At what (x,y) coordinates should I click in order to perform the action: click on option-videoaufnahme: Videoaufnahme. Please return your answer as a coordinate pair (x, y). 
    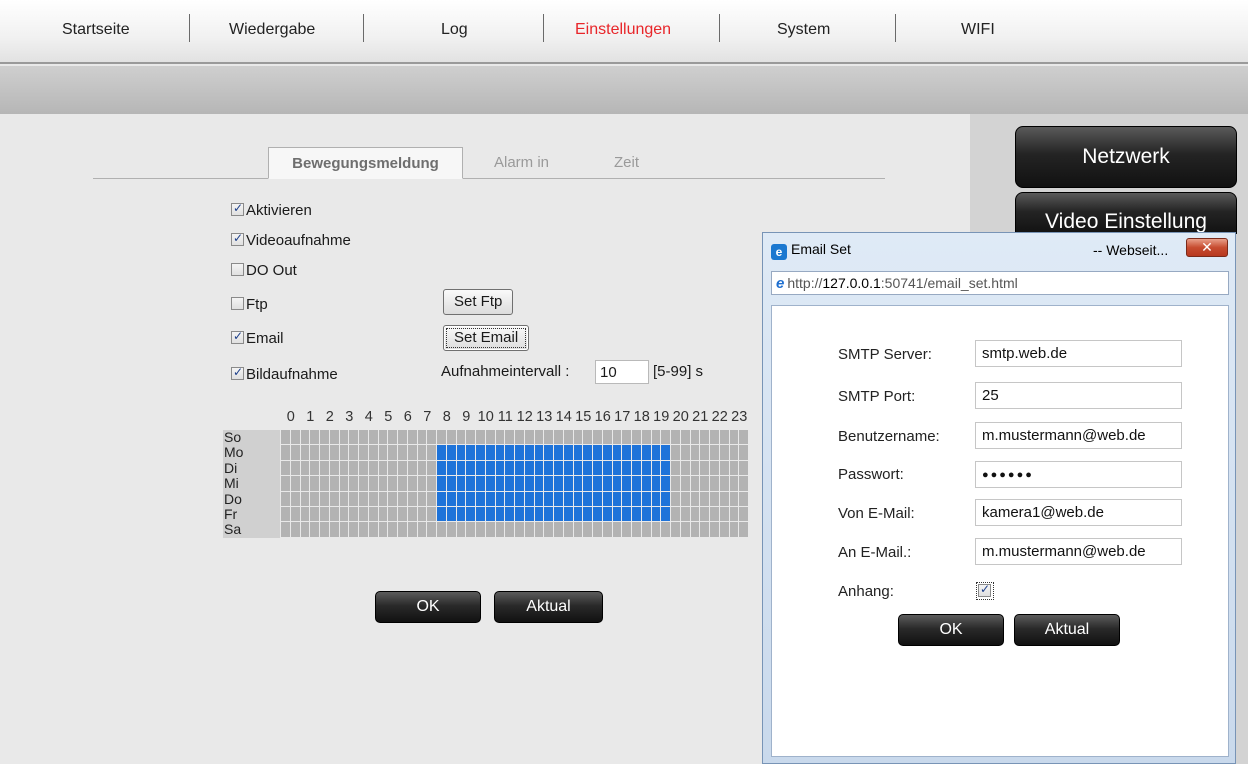
    Looking at the image, I should click on (291, 240).